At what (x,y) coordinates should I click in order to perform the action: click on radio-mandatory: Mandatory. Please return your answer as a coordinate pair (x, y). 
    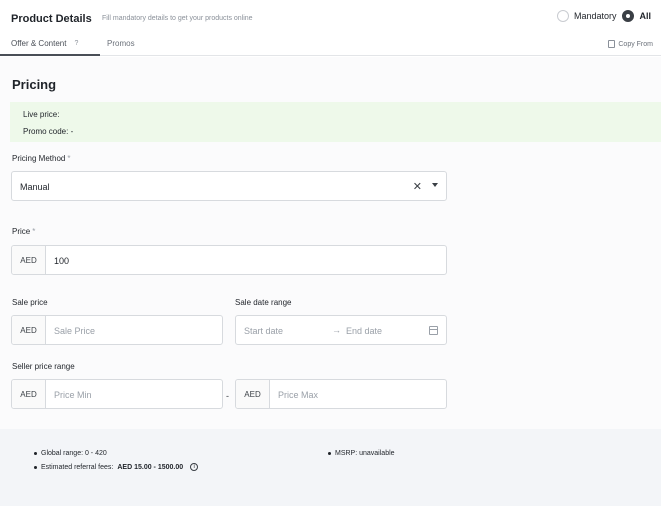
    Looking at the image, I should click on (586, 16).